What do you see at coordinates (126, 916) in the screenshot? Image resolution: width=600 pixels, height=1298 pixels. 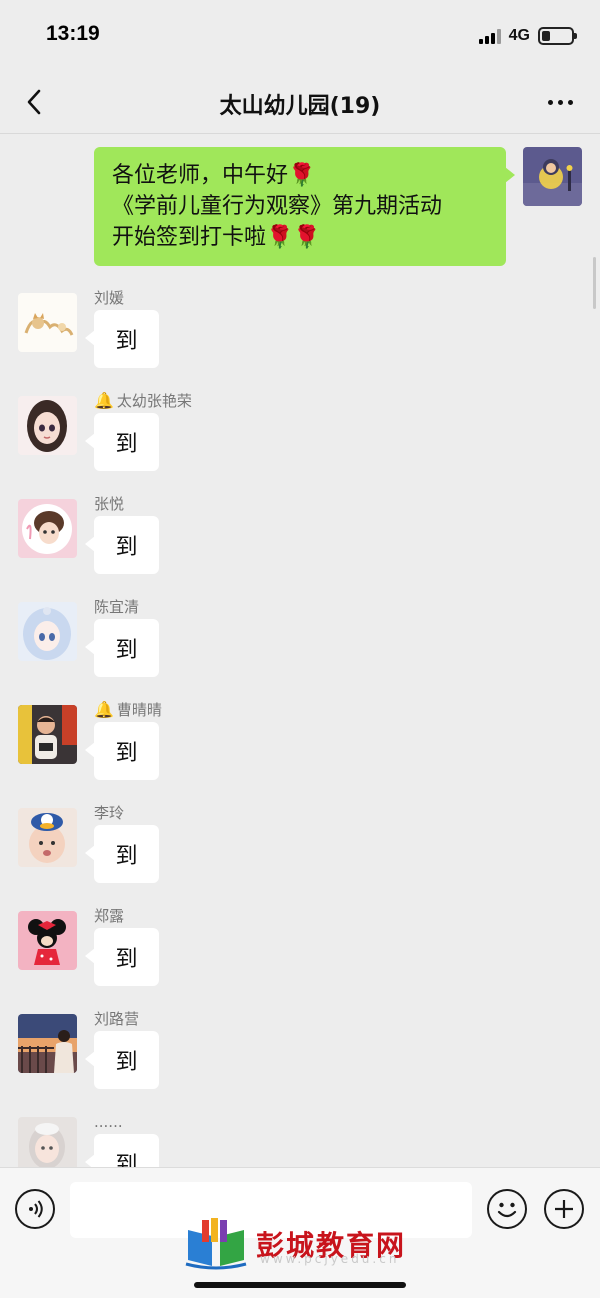 I see `sender-name: 郑露` at bounding box center [126, 916].